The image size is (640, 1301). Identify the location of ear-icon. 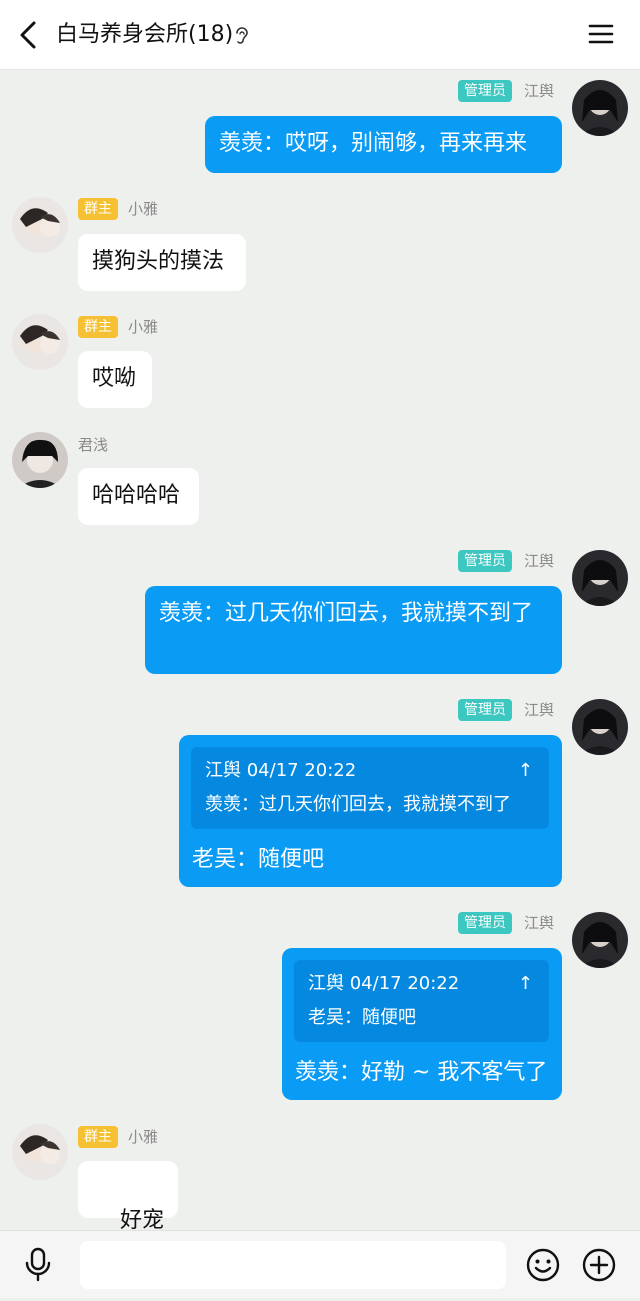
(242, 35).